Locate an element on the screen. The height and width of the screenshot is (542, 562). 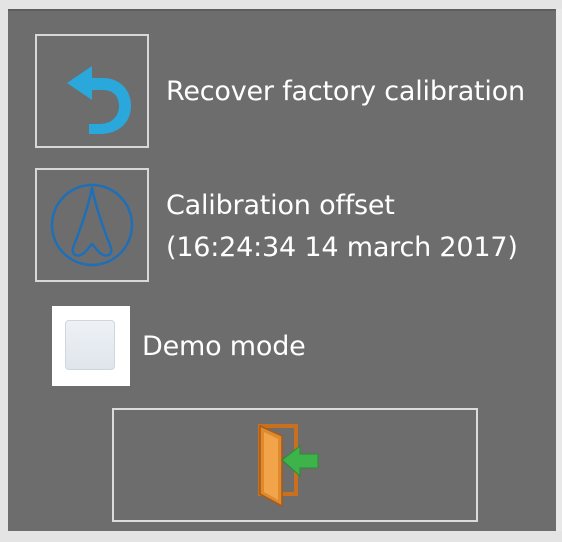
demo-mode-checkbox-box is located at coordinates (90, 345).